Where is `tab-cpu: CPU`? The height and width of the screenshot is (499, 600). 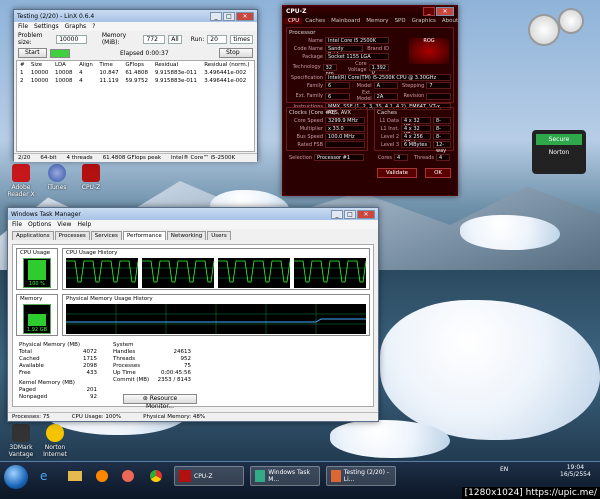
tab-cpu: CPU is located at coordinates (294, 21).